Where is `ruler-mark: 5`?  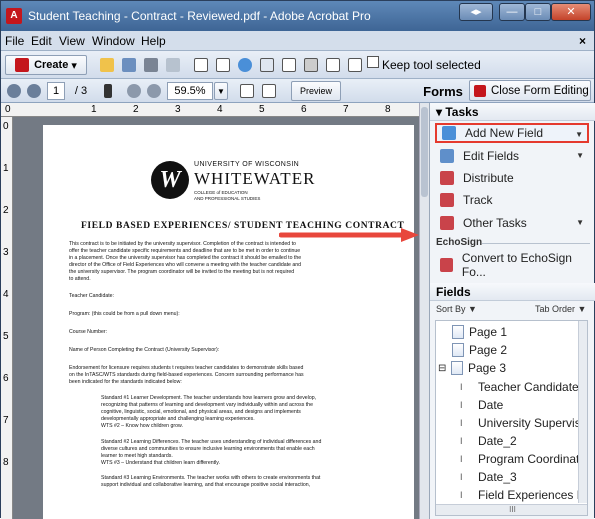 ruler-mark: 5 is located at coordinates (262, 109).